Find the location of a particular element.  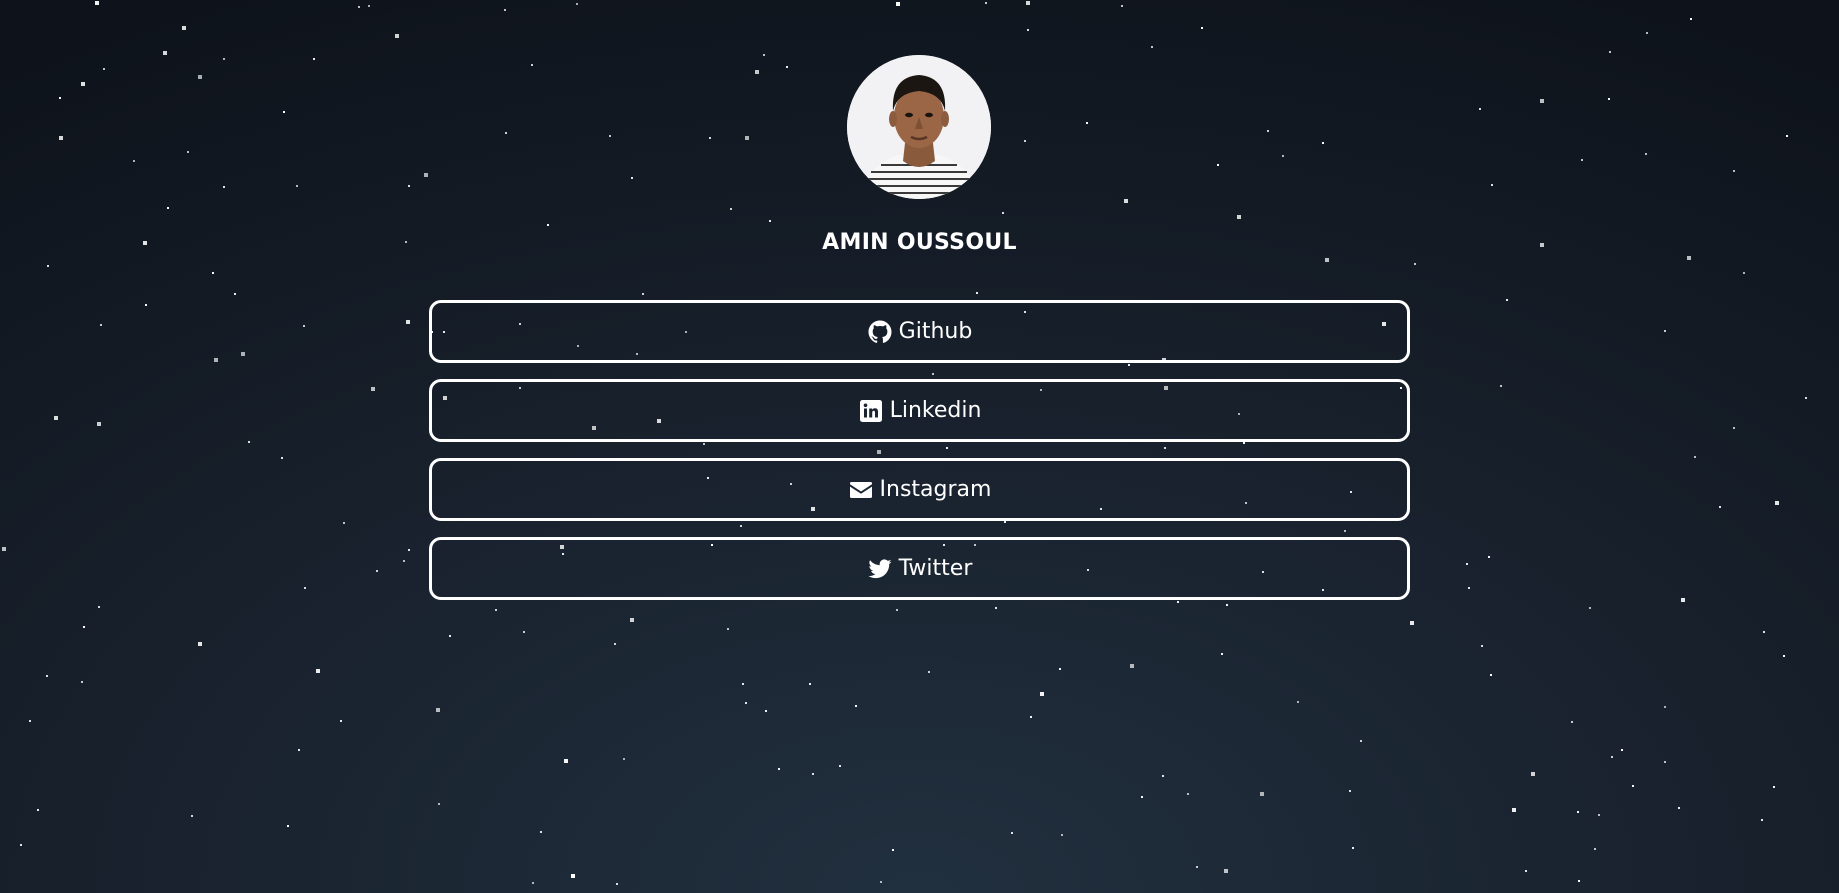

github-link-label: Github is located at coordinates (935, 331).